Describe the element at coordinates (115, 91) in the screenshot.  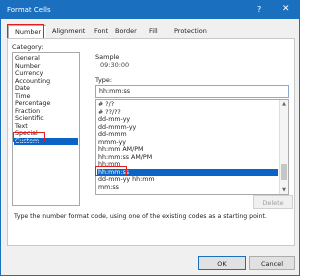
I see `type-input-value: hh:mm:ss` at that location.